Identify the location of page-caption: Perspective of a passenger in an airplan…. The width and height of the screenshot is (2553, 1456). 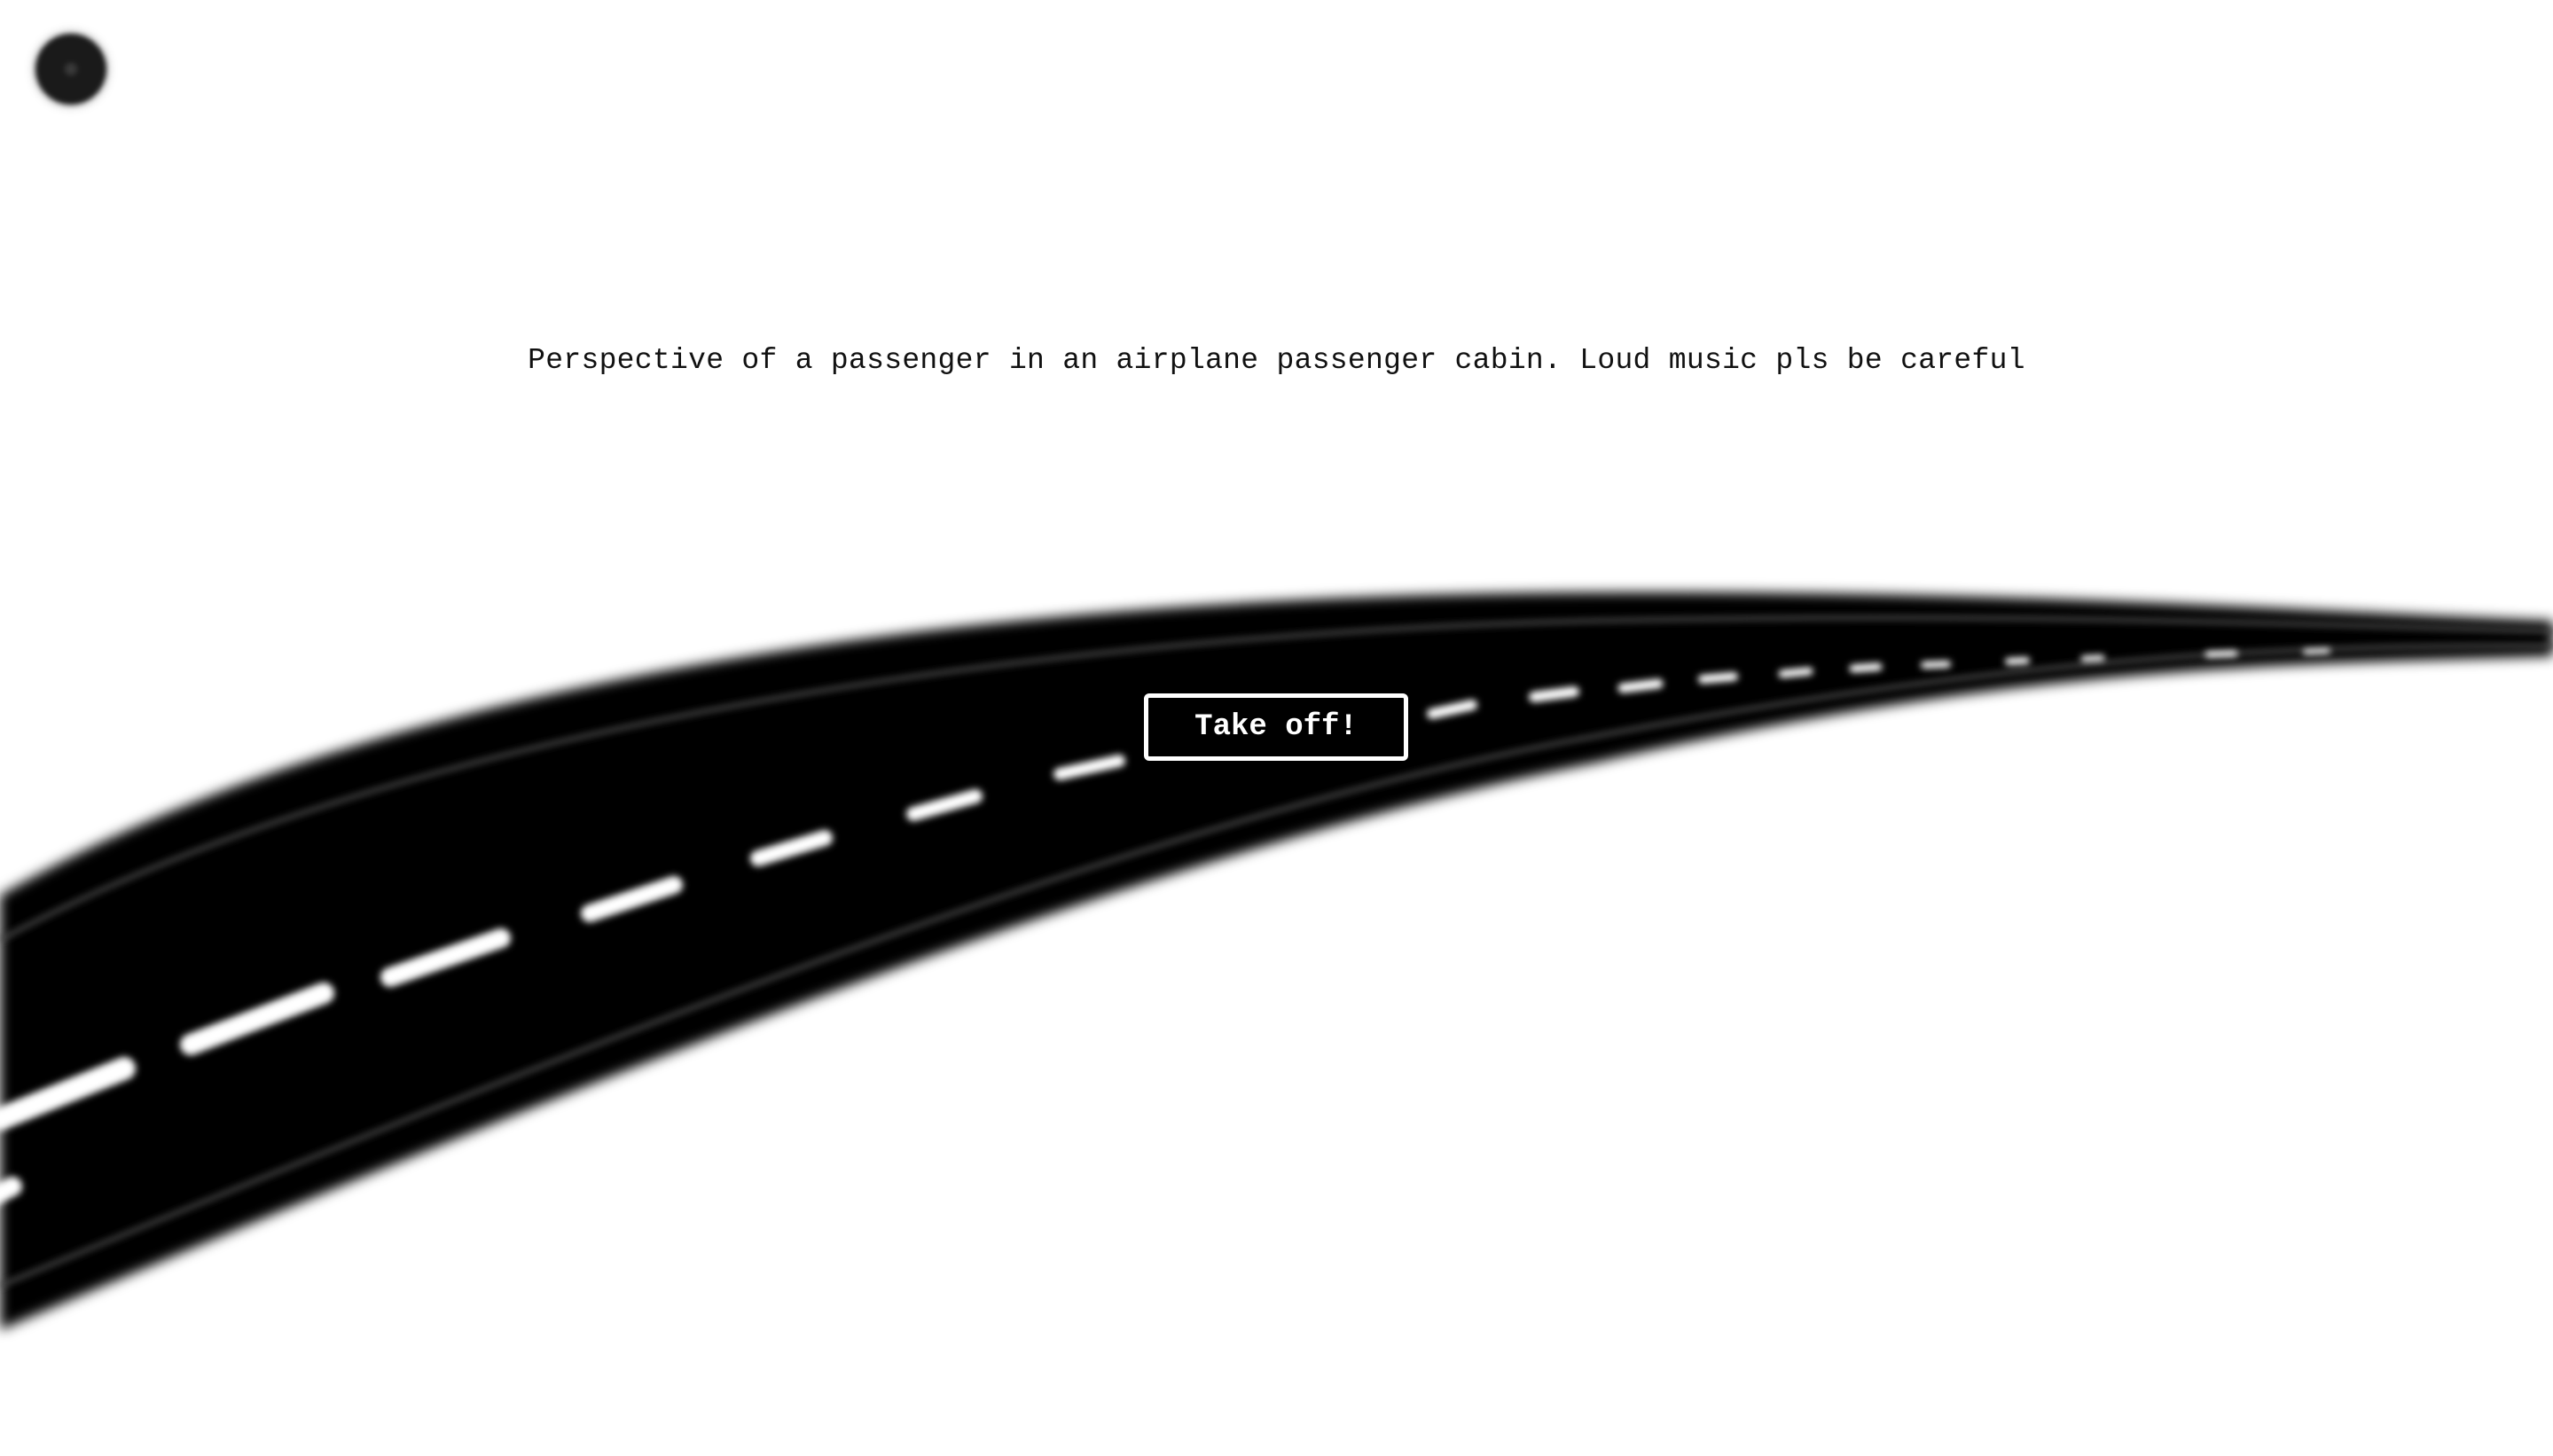
(1276, 360).